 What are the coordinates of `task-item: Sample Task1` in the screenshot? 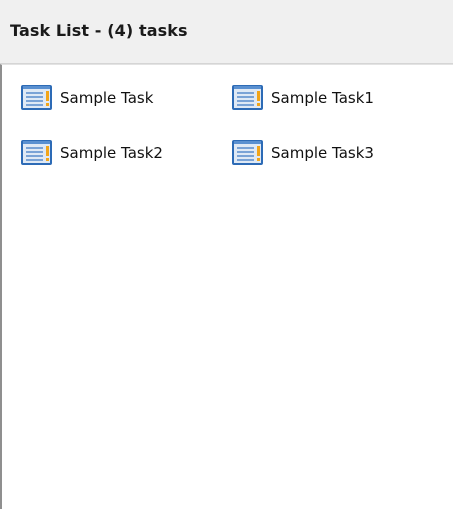 It's located at (302, 98).